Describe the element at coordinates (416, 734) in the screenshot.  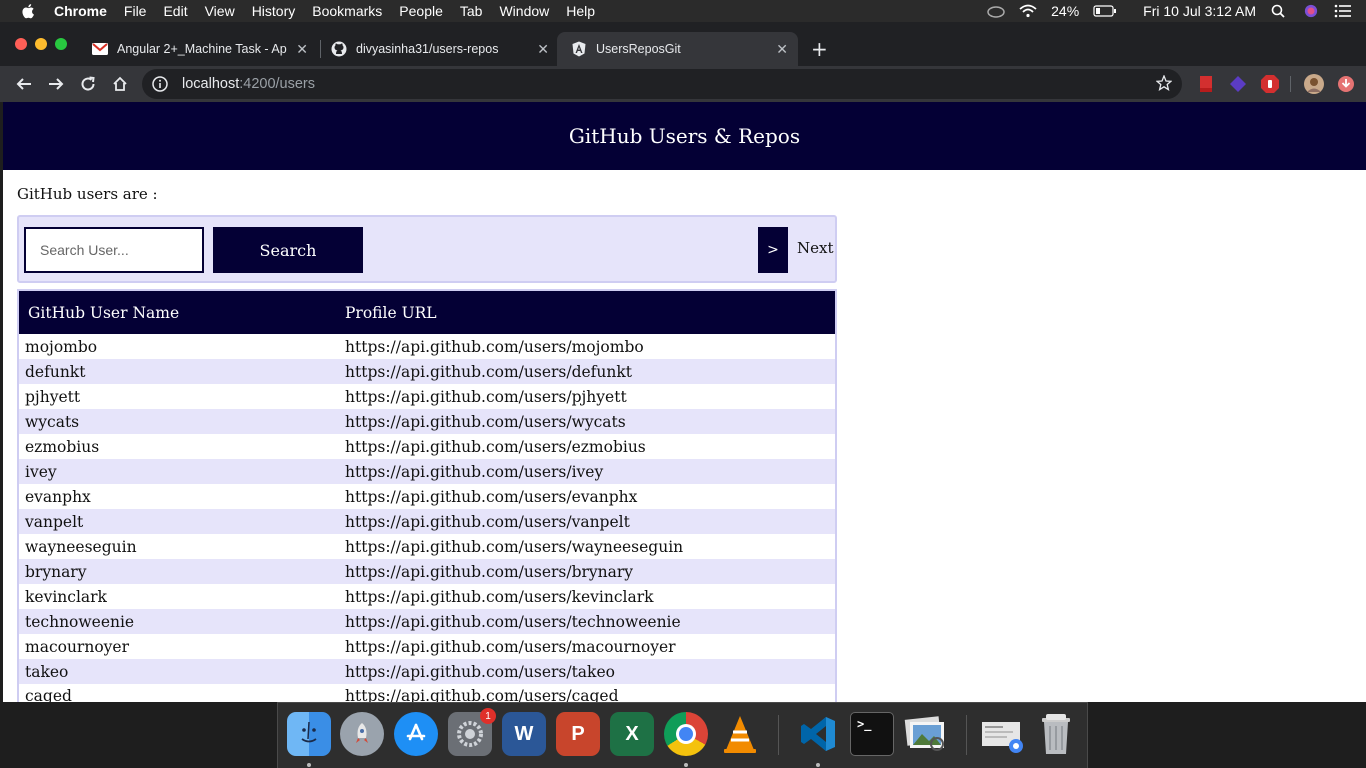
I see `app-store-icon` at that location.